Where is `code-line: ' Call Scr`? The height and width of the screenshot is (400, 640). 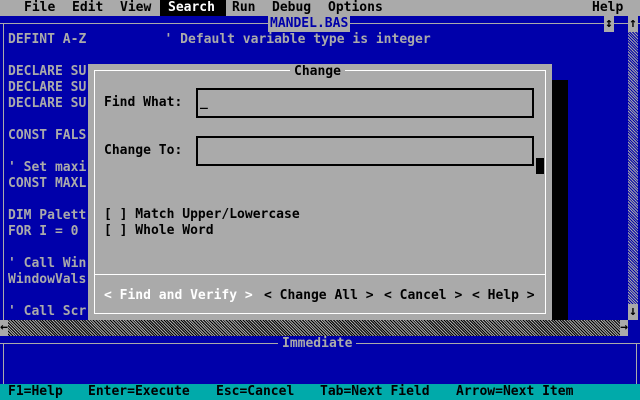
code-line: ' Call Scr is located at coordinates (47, 311).